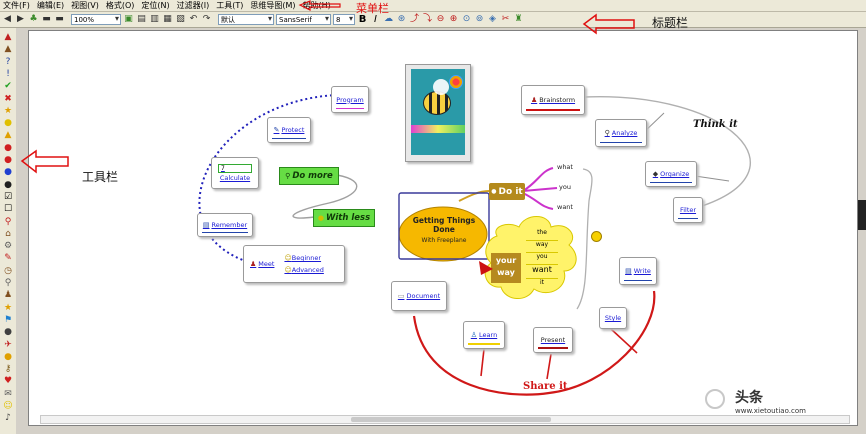 This screenshot has width=866, height=434. Describe the element at coordinates (401, 19) in the screenshot. I see `link-icon: ⊛` at that location.